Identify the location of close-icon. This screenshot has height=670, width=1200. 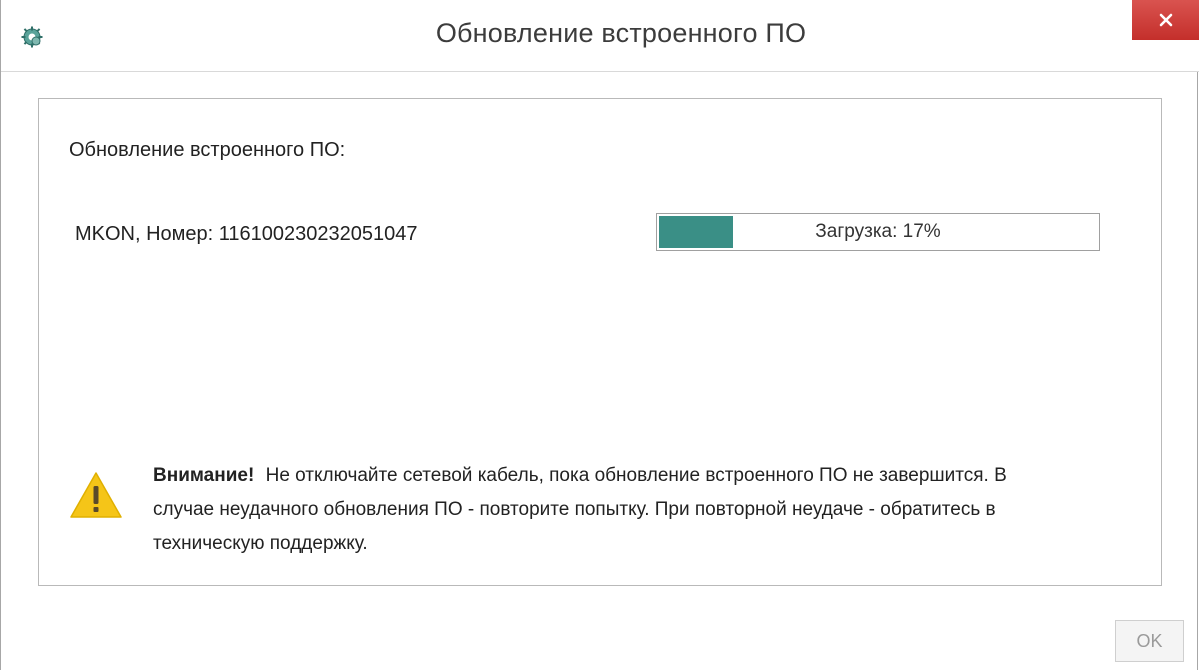
(1166, 20).